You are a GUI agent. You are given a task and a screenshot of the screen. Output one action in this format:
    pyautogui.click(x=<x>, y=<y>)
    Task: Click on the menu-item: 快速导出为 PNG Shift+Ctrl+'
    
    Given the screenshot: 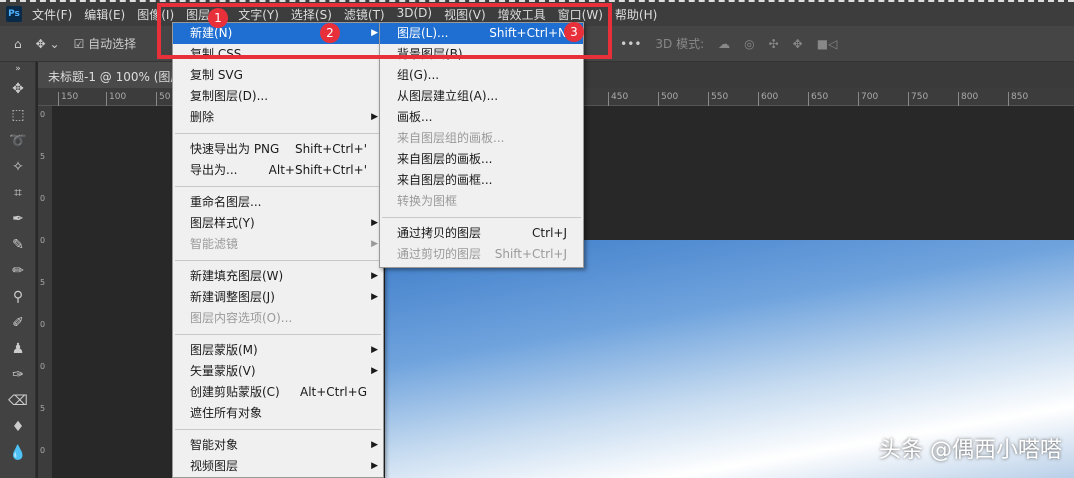 What is the action you would take?
    pyautogui.click(x=278, y=149)
    